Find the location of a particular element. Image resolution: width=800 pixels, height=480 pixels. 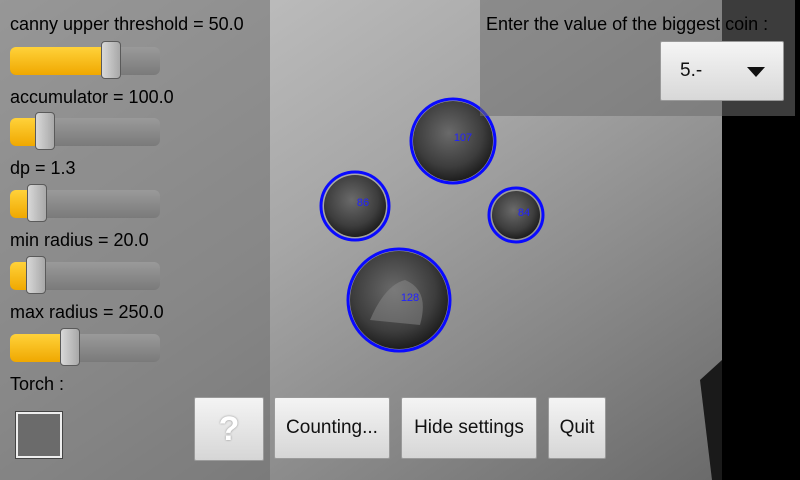

max-radius-label: max radius = 250.0 is located at coordinates (87, 312).